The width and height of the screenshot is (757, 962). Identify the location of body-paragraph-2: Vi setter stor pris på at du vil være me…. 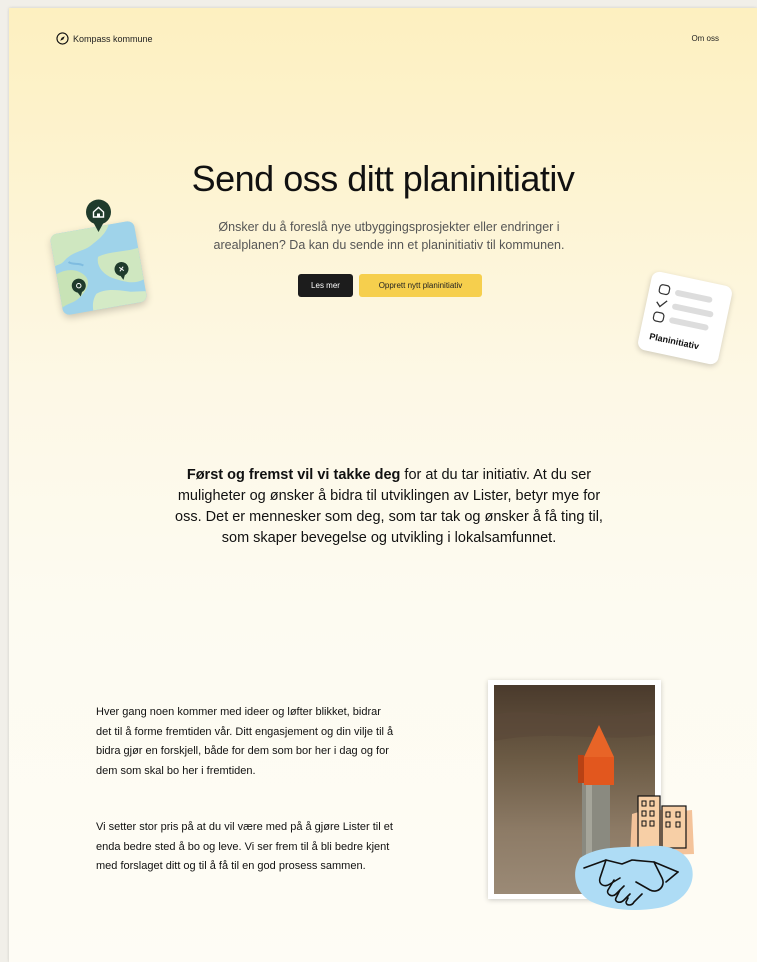
(244, 846).